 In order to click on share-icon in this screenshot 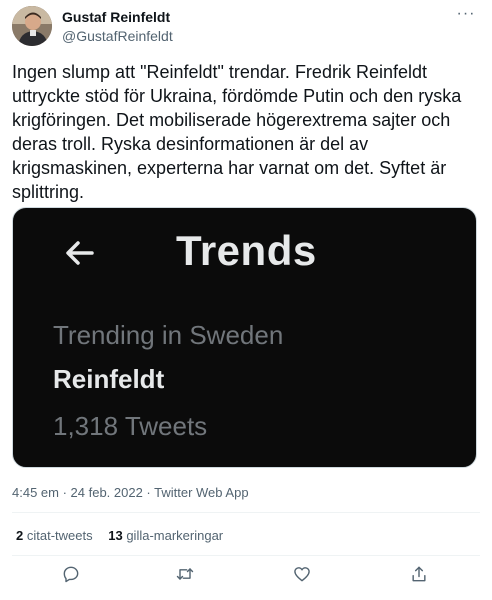, I will do `click(420, 575)`.